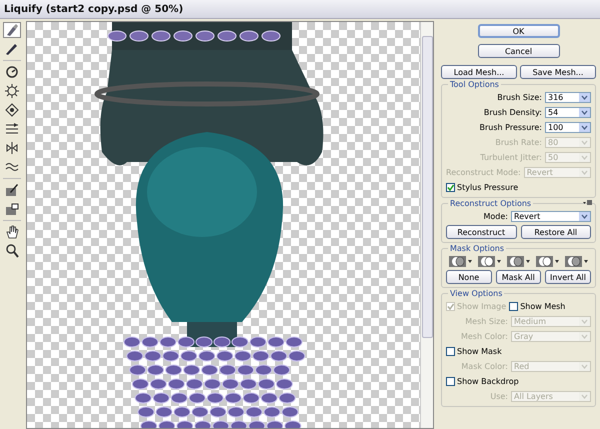 The height and width of the screenshot is (429, 600). What do you see at coordinates (427, 187) in the screenshot?
I see `scrollbar-thumb` at bounding box center [427, 187].